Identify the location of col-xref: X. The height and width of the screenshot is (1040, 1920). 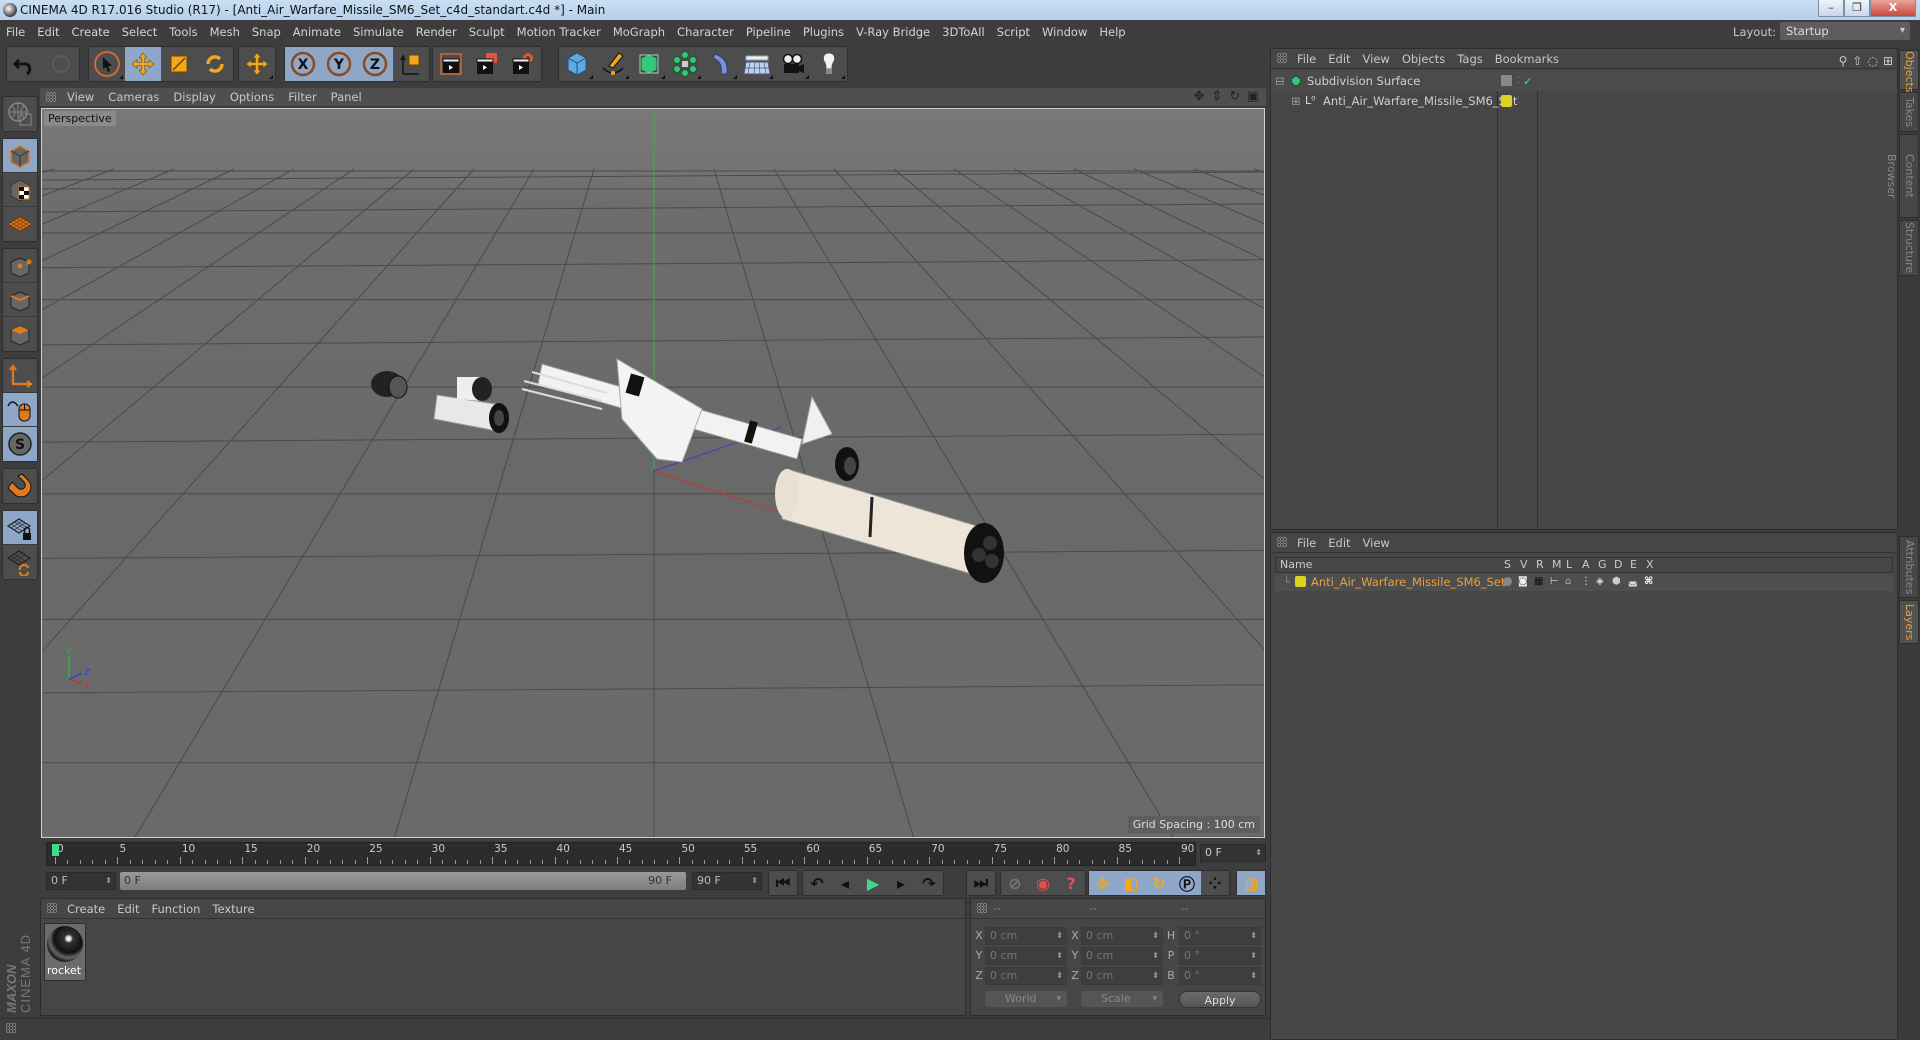
(1650, 565).